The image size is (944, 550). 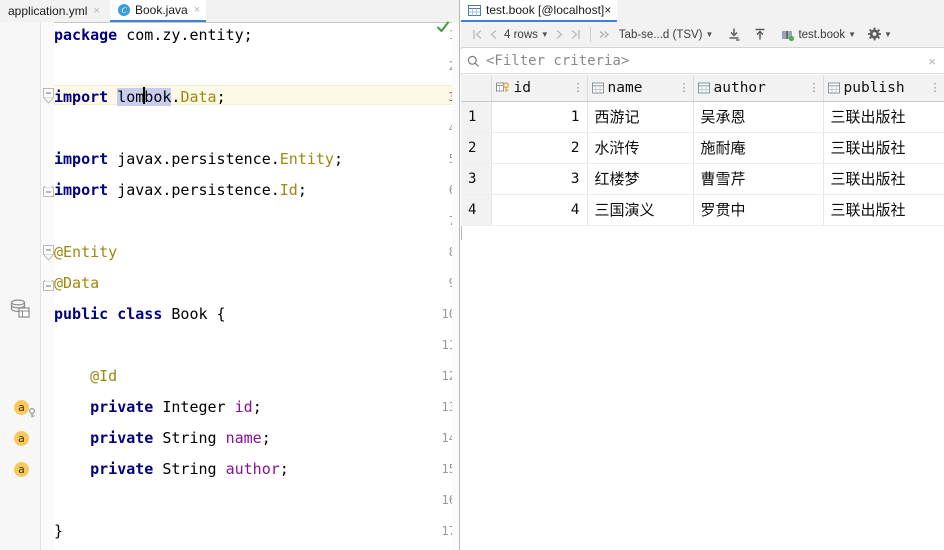 I want to click on format-dropdown: Tab-se...d (TSV) ▼, so click(x=666, y=35).